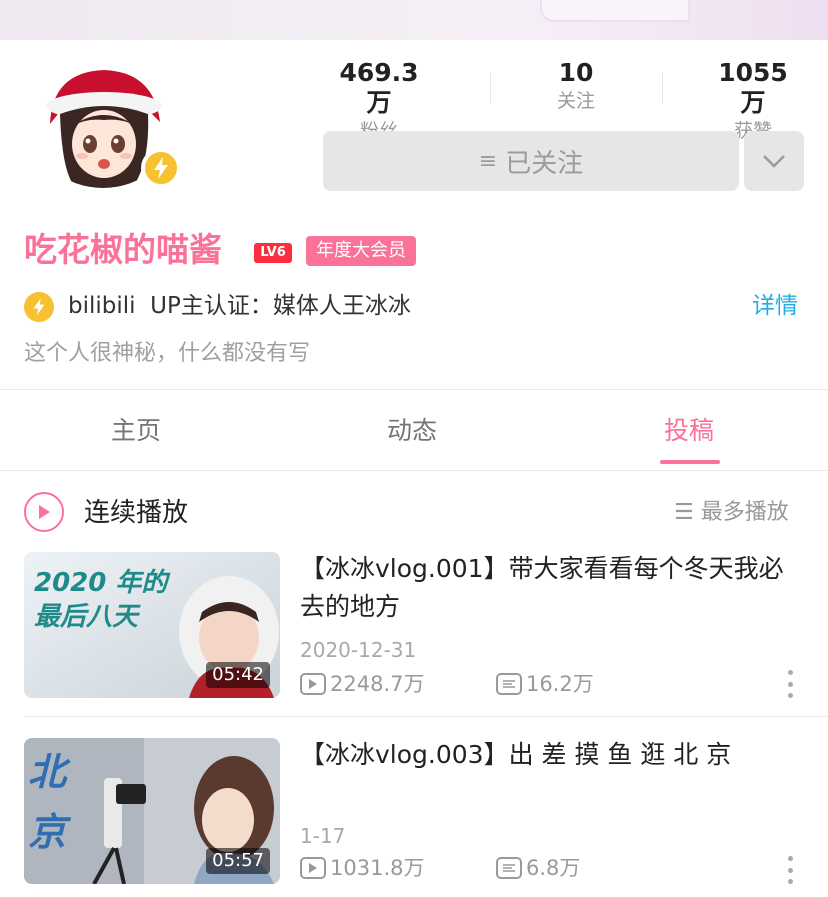 This screenshot has width=828, height=897. I want to click on followed-label: 已关注, so click(544, 163).